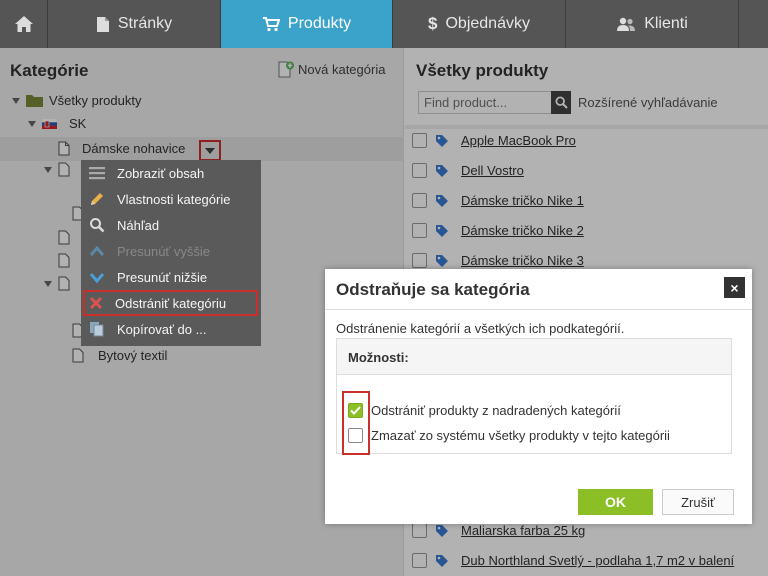 This screenshot has height=576, width=768. I want to click on menu-item-label: Odstrániť kategóriu, so click(171, 303).